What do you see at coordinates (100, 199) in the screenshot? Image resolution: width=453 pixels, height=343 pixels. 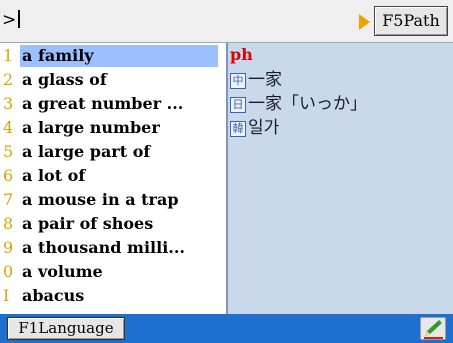 I see `item-word: a mouse in a trap` at bounding box center [100, 199].